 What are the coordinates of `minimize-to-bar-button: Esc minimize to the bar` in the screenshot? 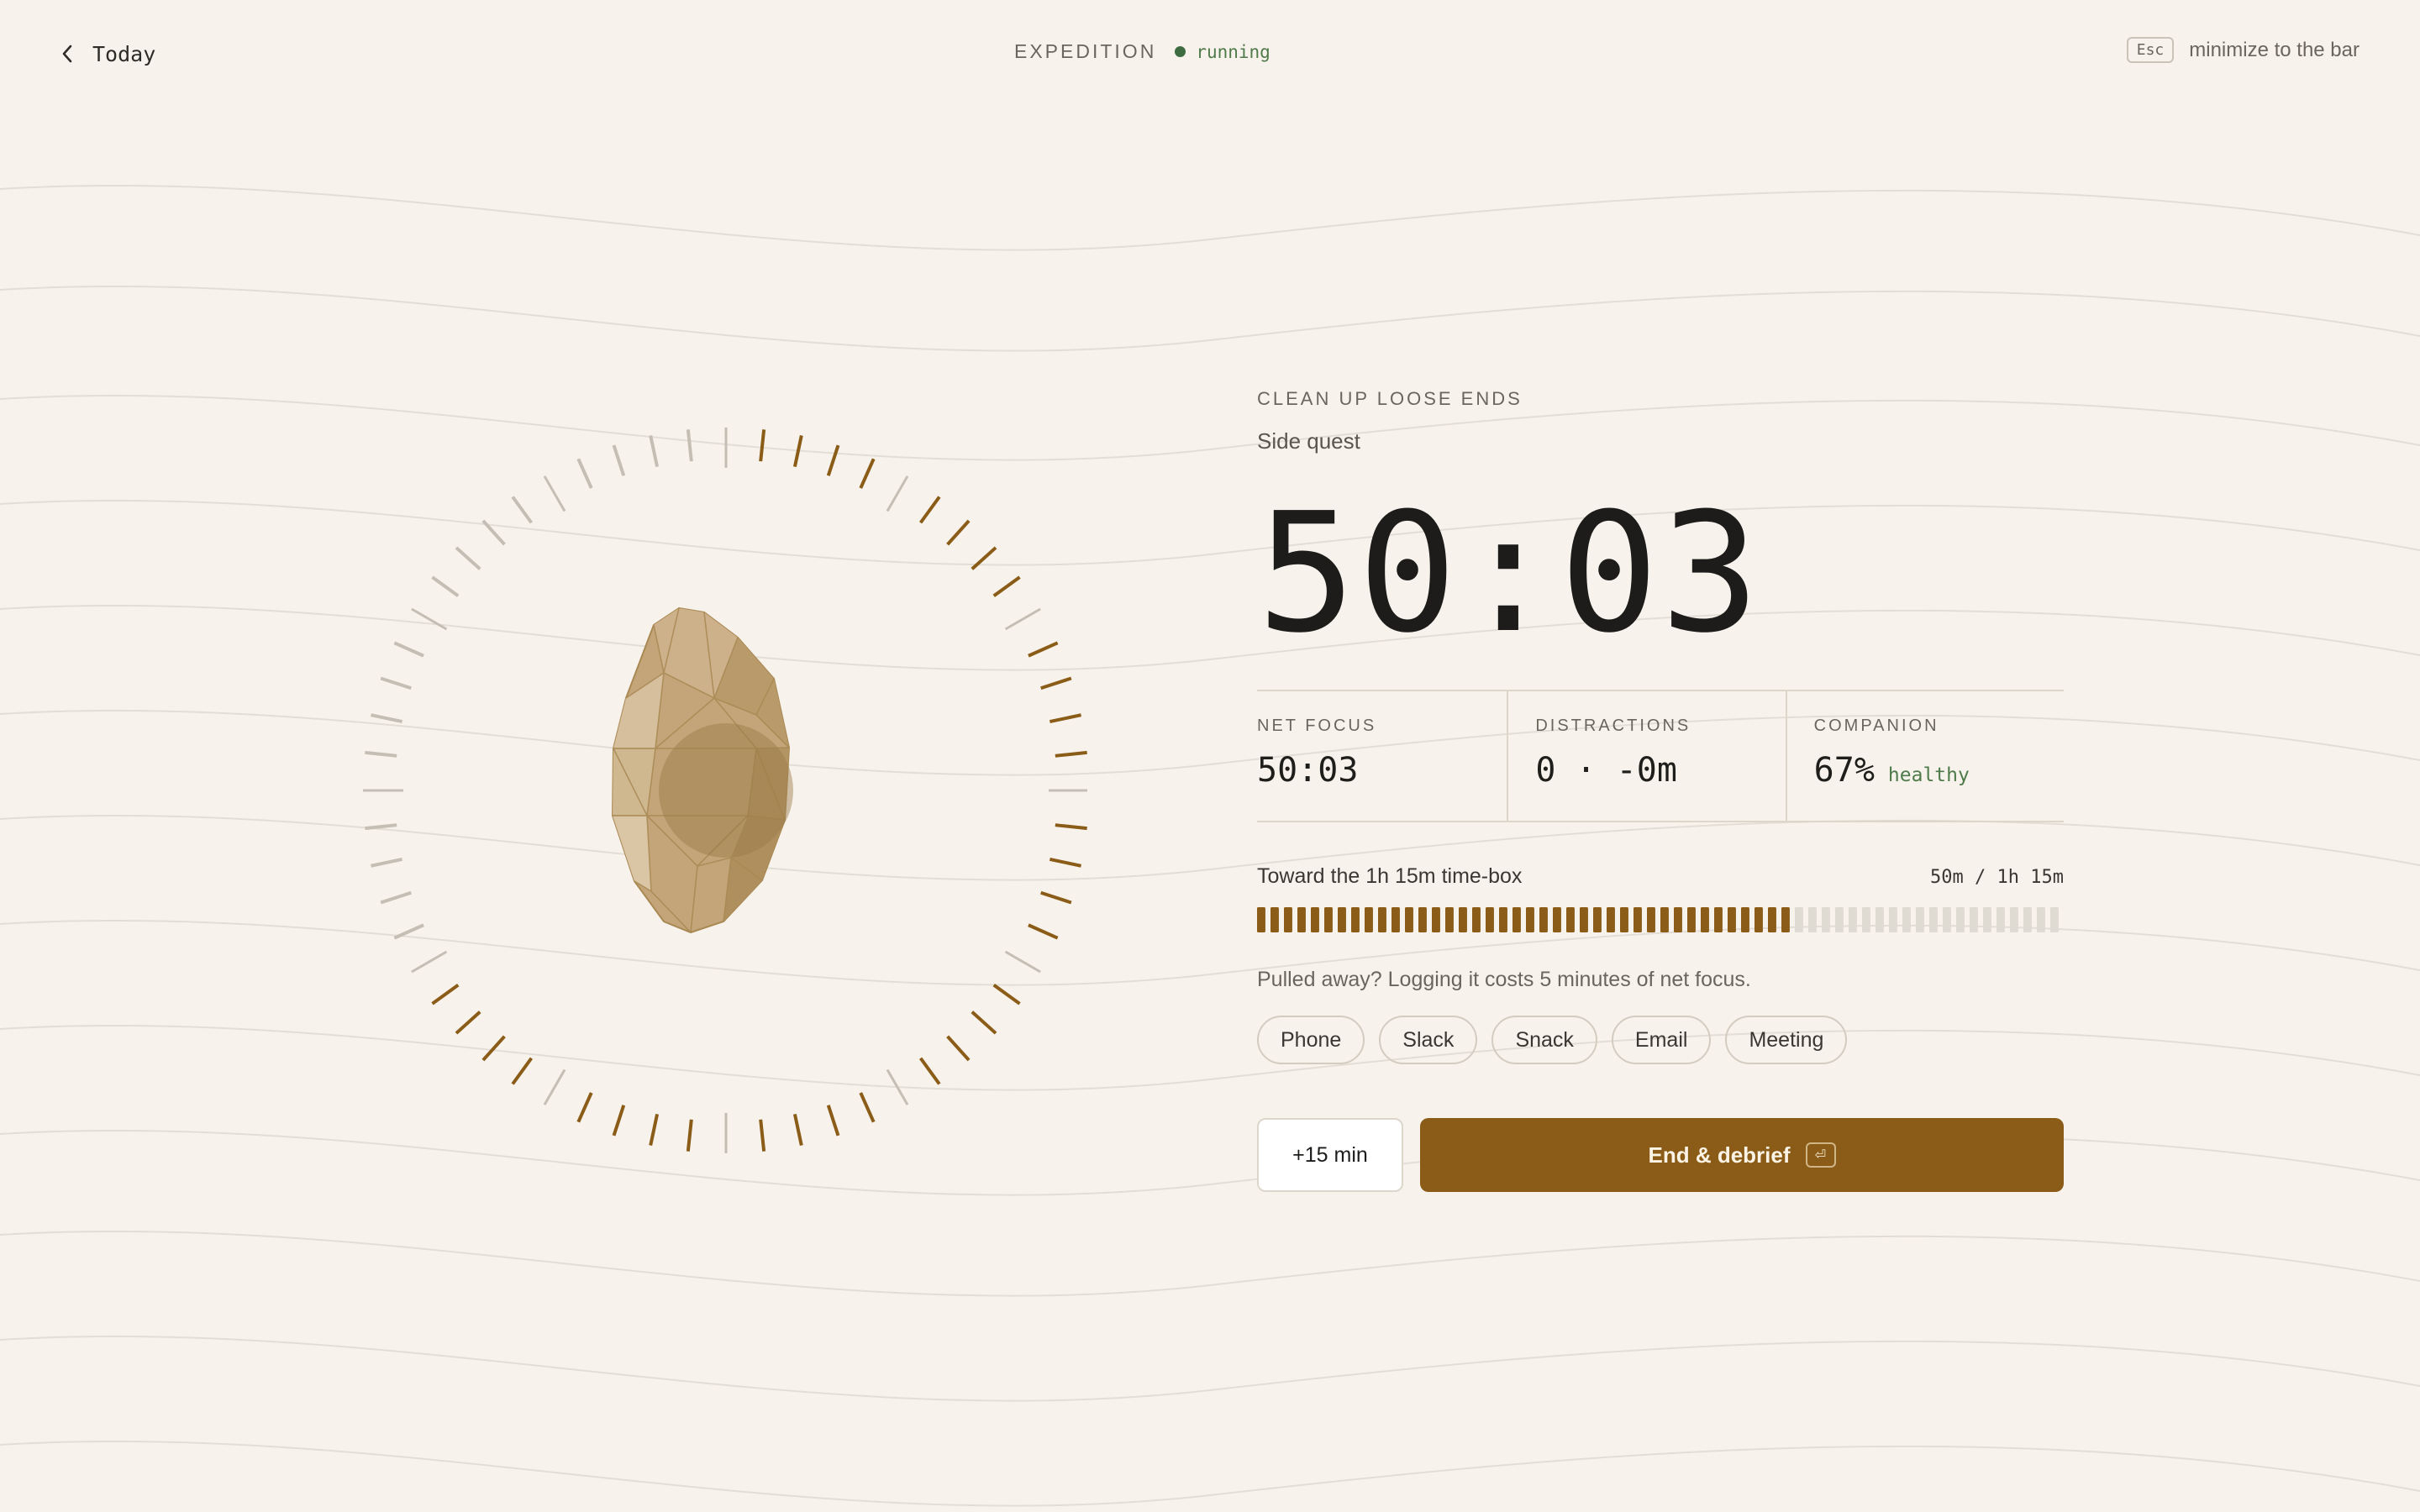 It's located at (2243, 50).